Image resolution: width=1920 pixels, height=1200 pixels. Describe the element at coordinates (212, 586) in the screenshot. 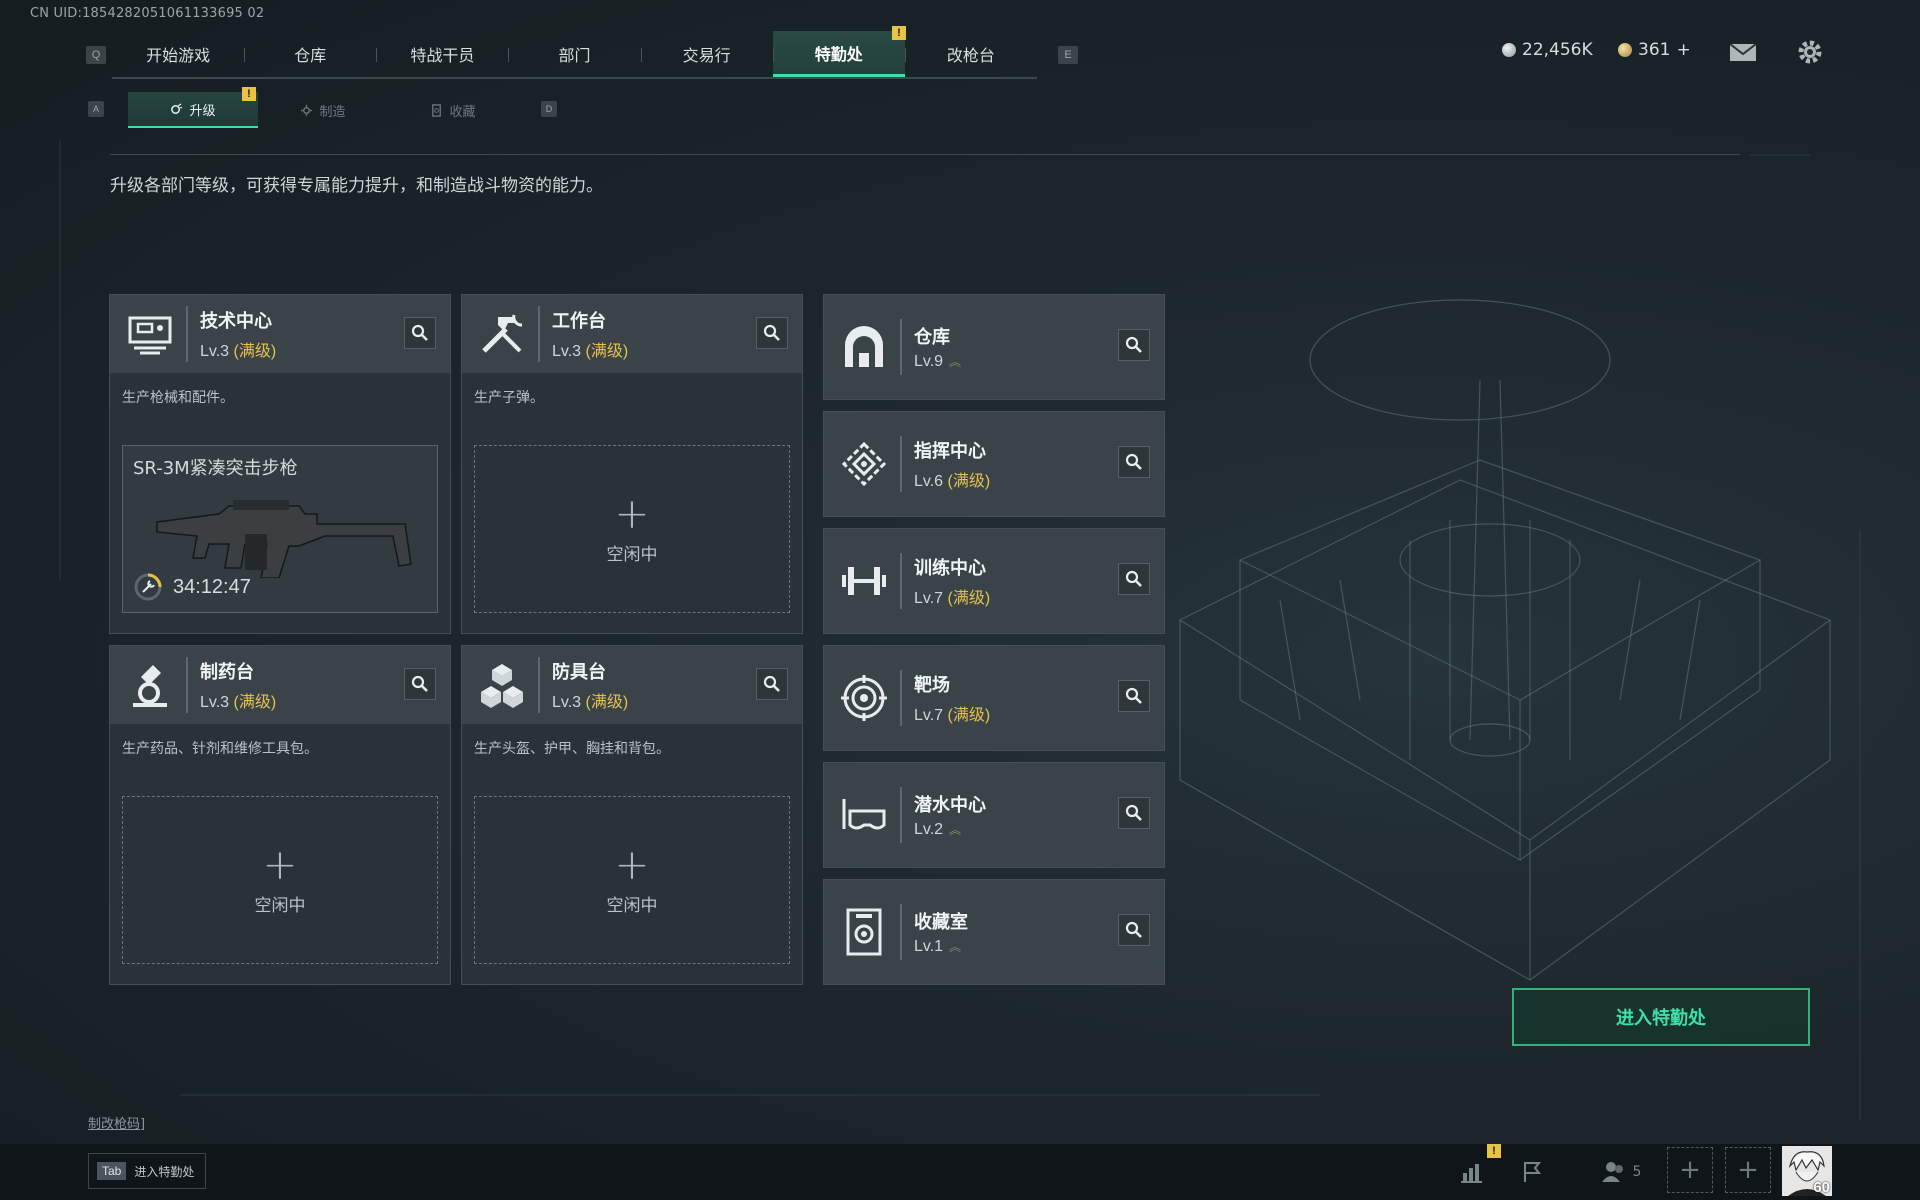

I see `timer-value: 34:12:47` at that location.